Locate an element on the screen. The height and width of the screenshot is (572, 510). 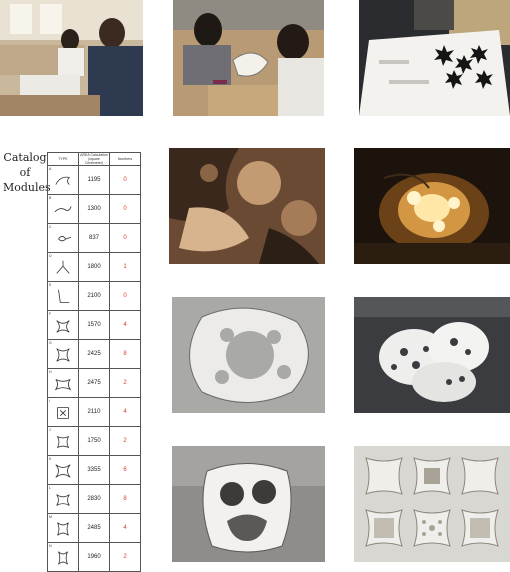
module-area-cell: 1570 is located at coordinates (94, 325).